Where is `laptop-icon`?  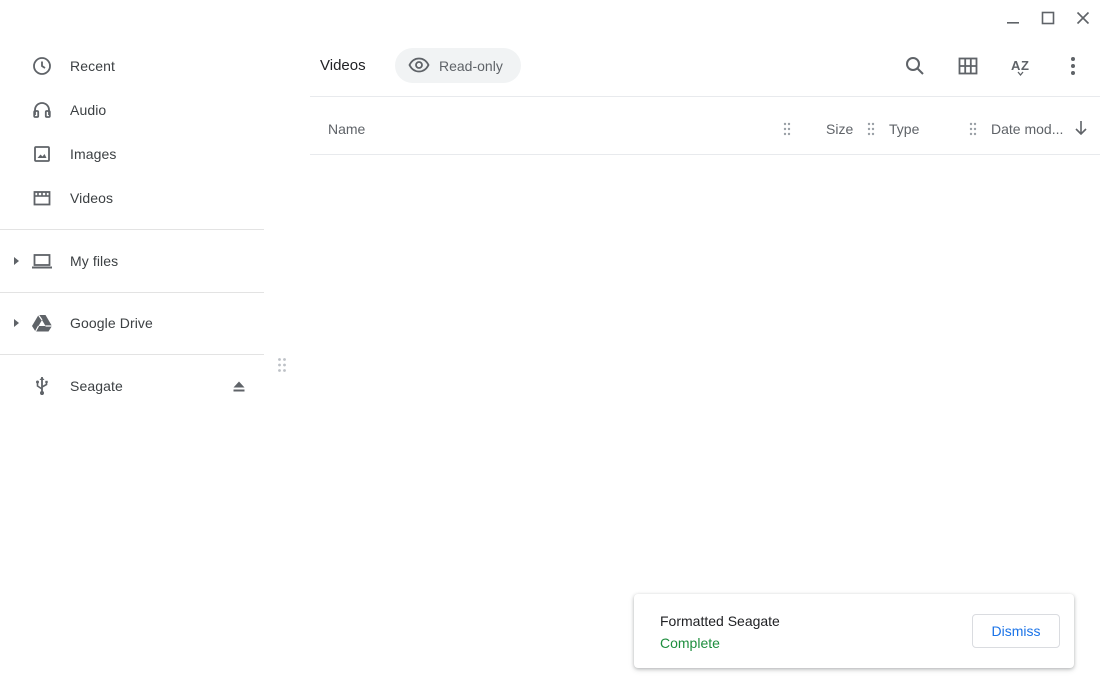
laptop-icon is located at coordinates (42, 261).